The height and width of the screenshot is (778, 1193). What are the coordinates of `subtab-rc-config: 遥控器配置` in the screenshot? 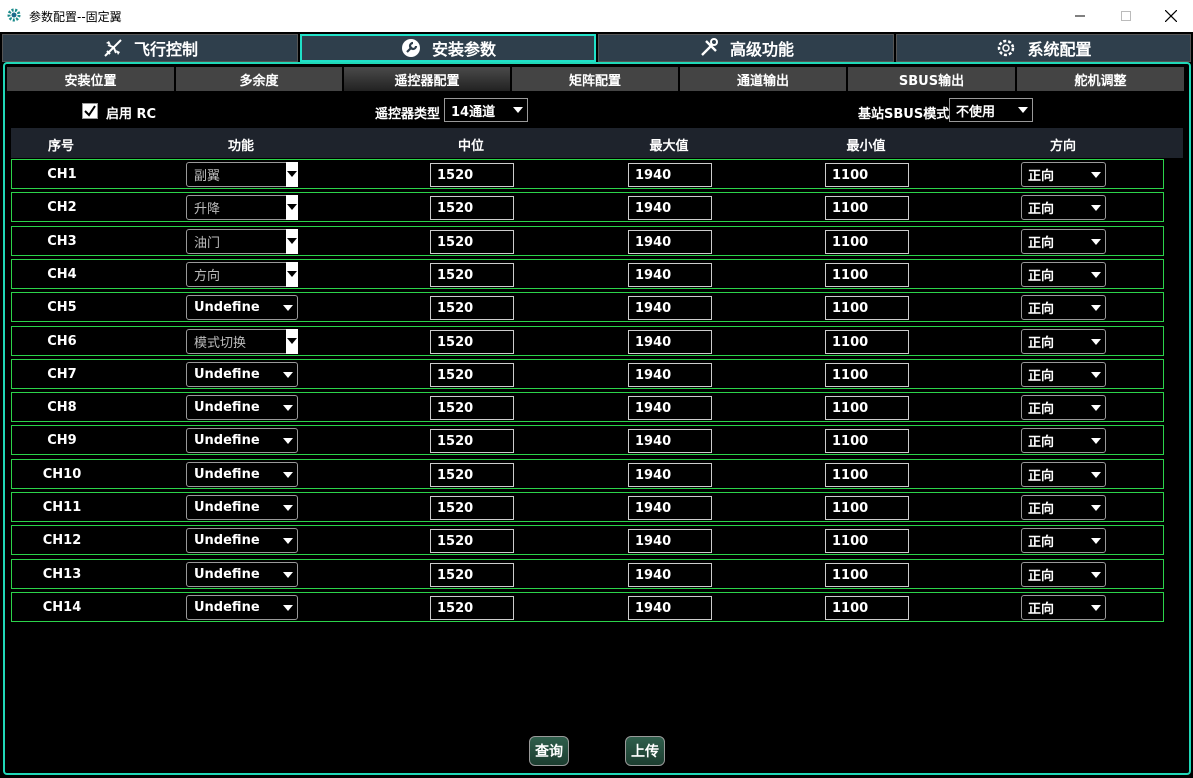 It's located at (427, 79).